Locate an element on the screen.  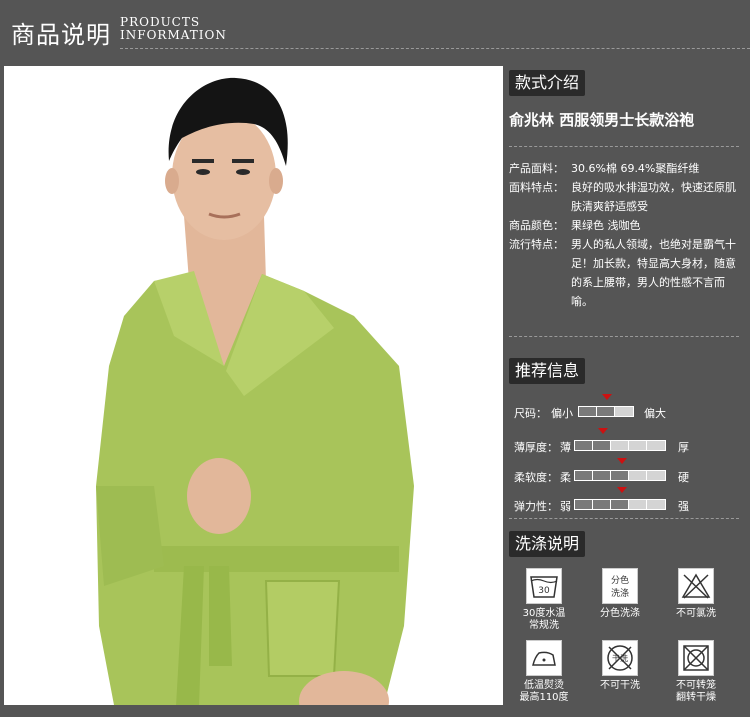
spec-value: 30.6%棉 69.4%聚酯纤维 is located at coordinates (635, 168).